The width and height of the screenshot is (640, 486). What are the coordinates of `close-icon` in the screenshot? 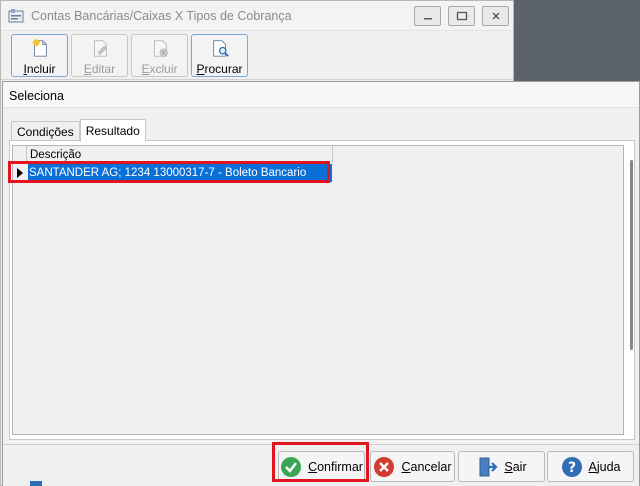 It's located at (495, 16).